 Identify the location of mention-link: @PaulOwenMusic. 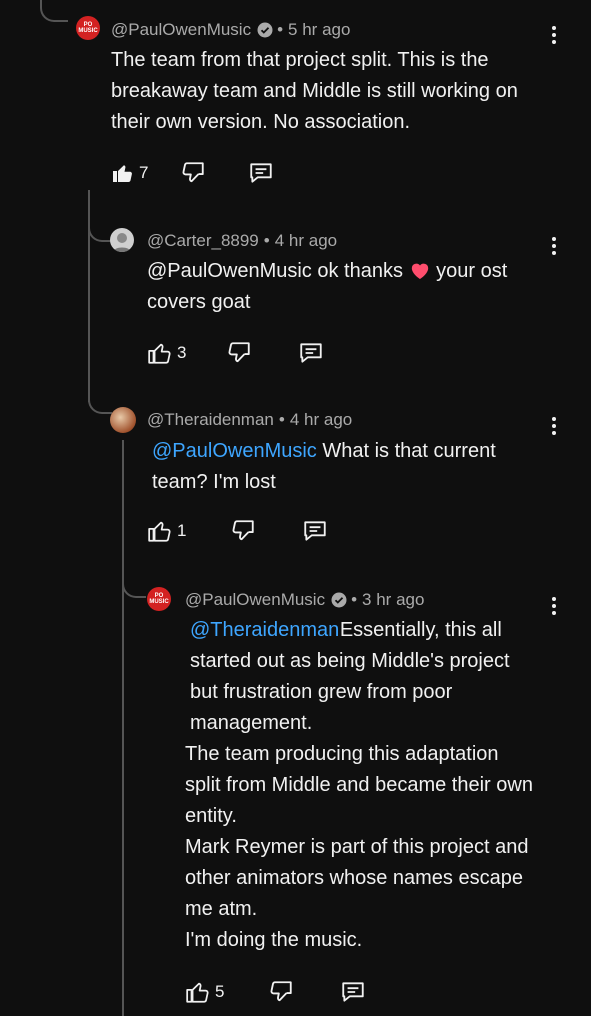
(234, 451).